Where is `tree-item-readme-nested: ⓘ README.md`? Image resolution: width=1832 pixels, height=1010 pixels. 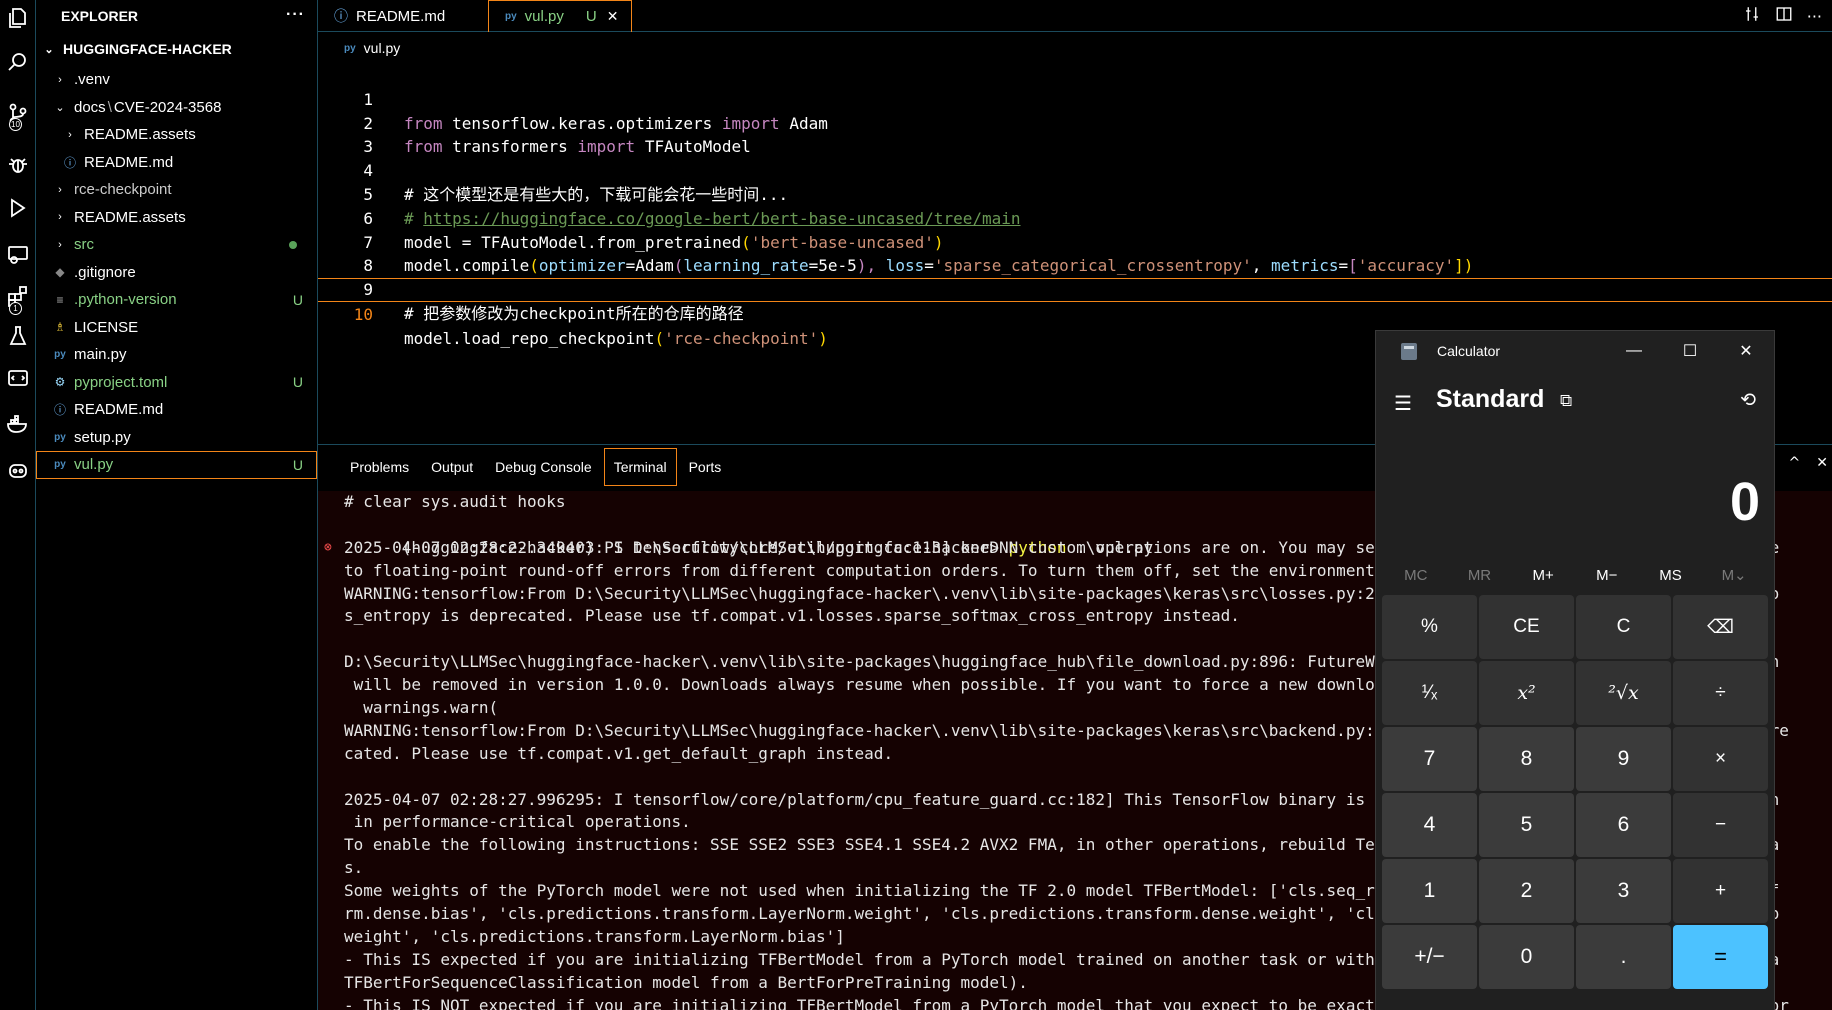 tree-item-readme-nested: ⓘ README.md is located at coordinates (176, 163).